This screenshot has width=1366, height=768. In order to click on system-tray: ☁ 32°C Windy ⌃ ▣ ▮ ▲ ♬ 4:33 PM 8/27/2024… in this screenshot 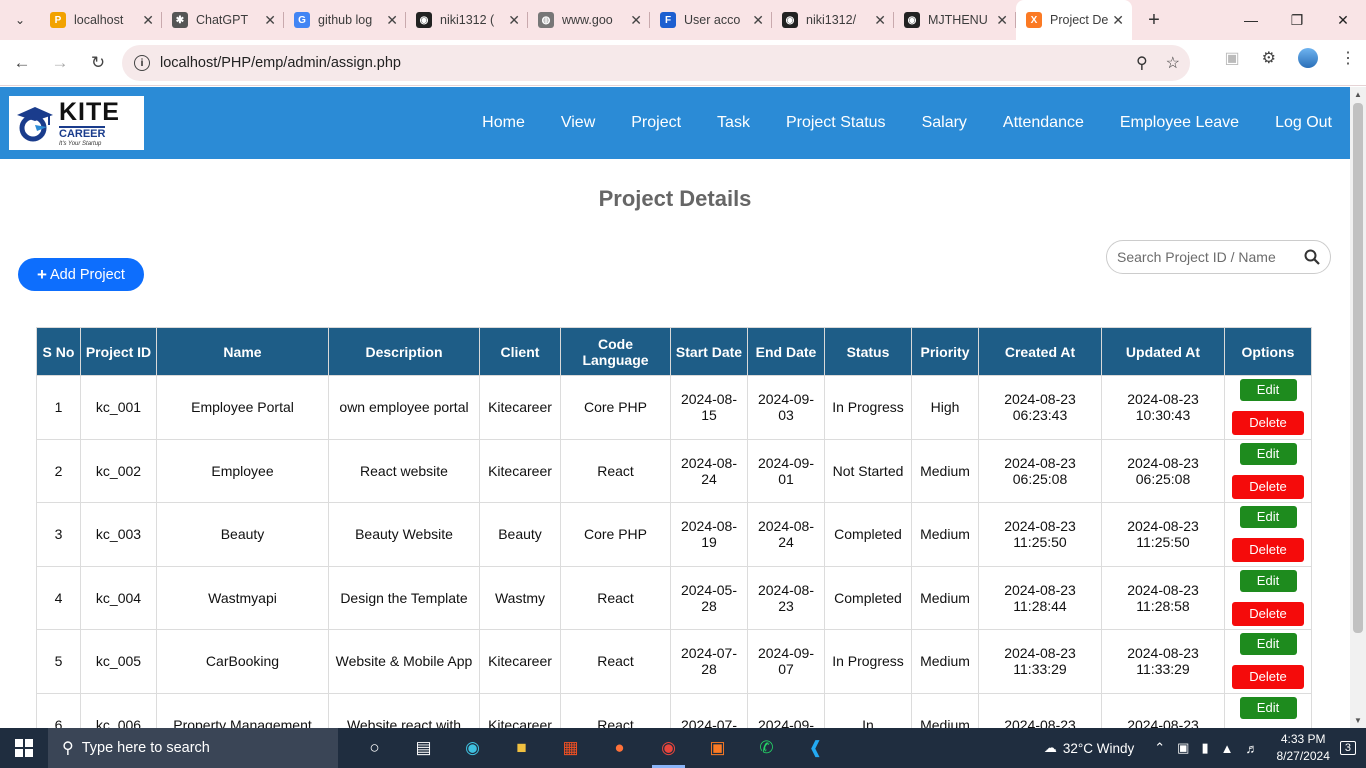, I will do `click(1202, 748)`.